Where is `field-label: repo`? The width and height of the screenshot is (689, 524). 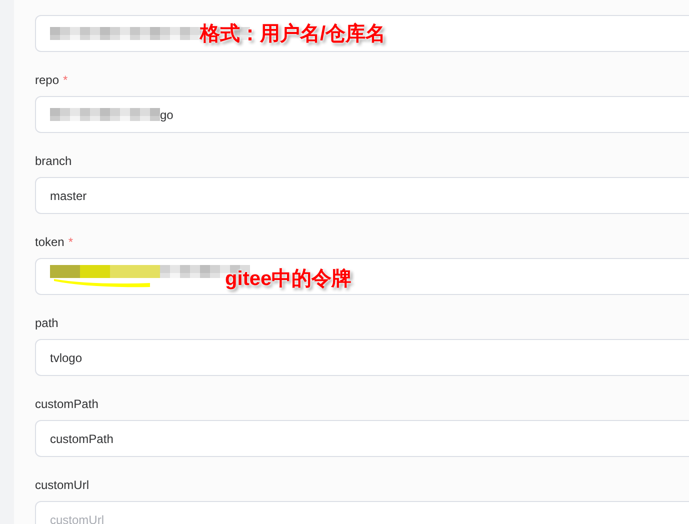 field-label: repo is located at coordinates (47, 80).